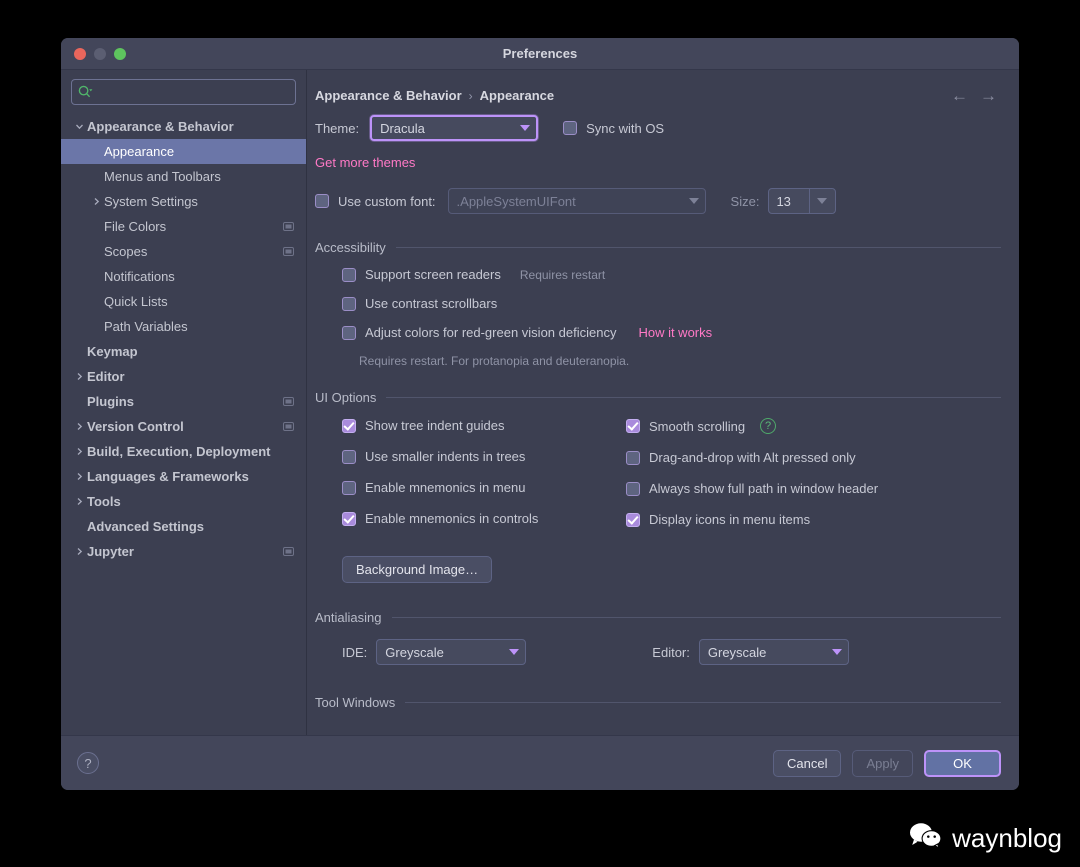  What do you see at coordinates (613, 128) in the screenshot?
I see `sync-with-os-row: Sync with OS` at bounding box center [613, 128].